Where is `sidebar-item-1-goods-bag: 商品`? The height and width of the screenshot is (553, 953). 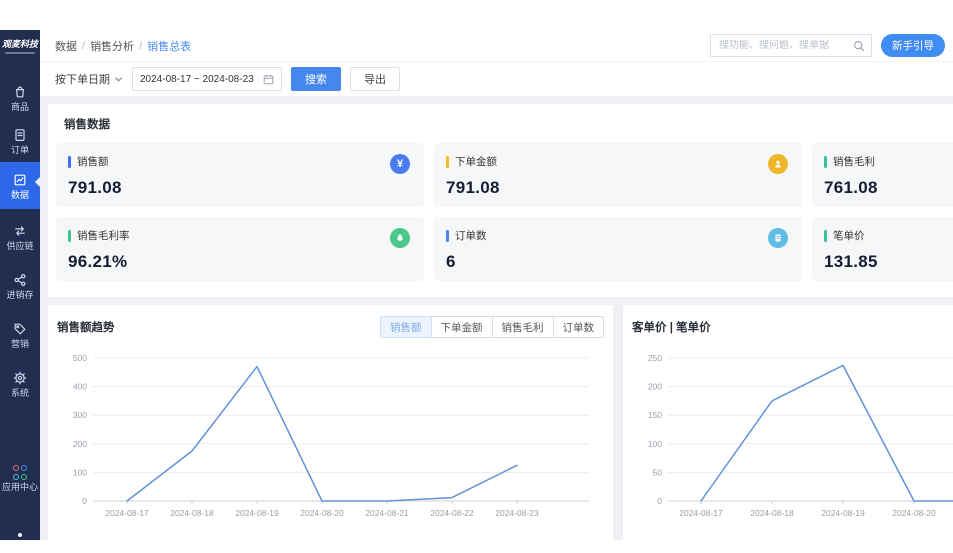 sidebar-item-1-goods-bag: 商品 is located at coordinates (20, 97).